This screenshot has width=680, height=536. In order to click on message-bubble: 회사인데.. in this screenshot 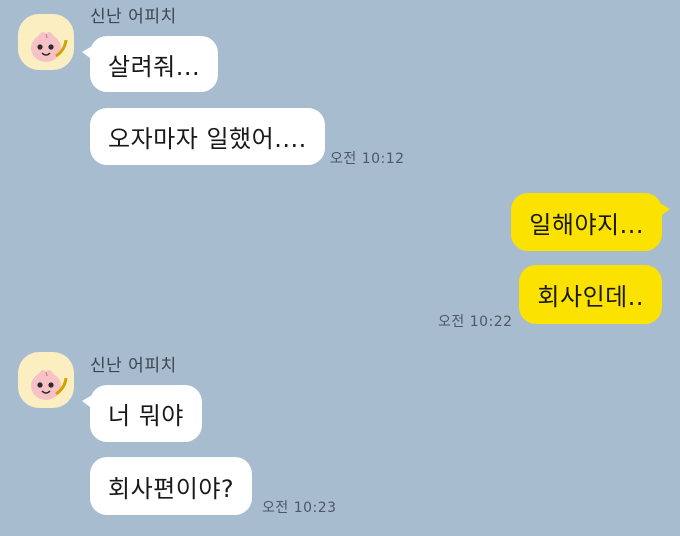, I will do `click(590, 294)`.